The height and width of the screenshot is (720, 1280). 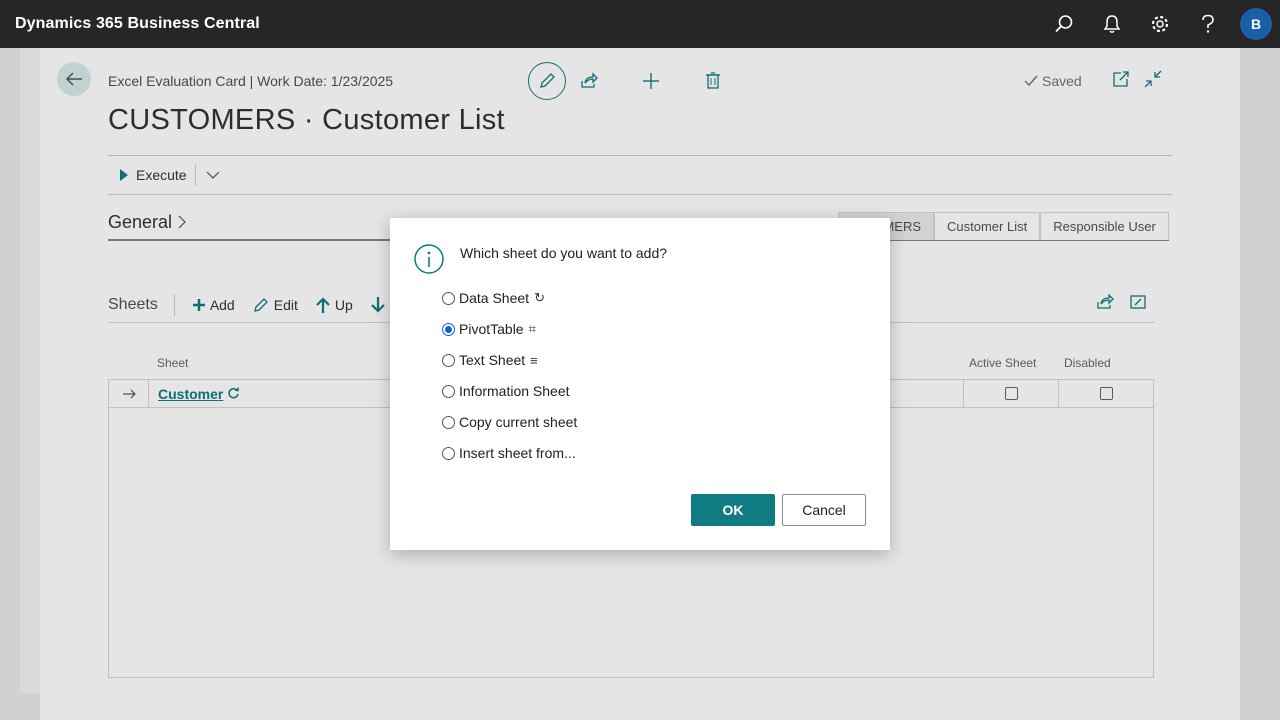 I want to click on bell-icon, so click(x=1112, y=24).